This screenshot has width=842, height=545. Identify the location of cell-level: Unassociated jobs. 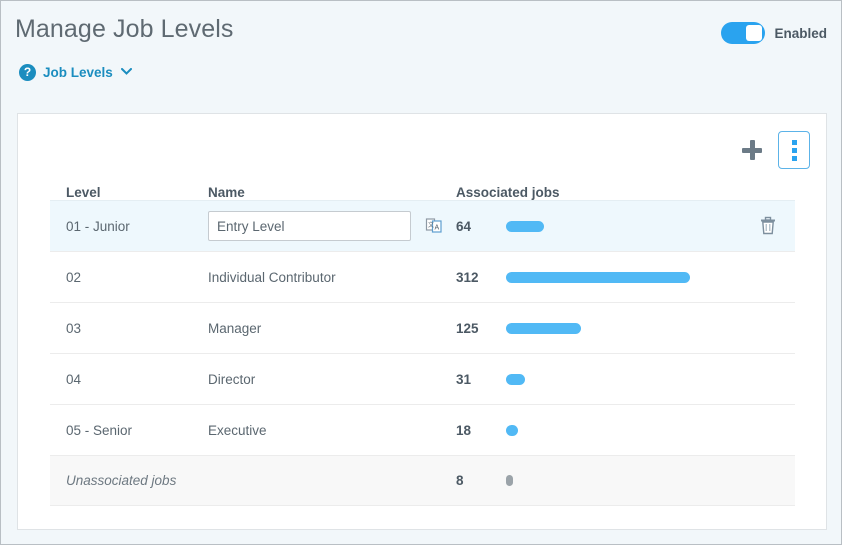
(121, 480).